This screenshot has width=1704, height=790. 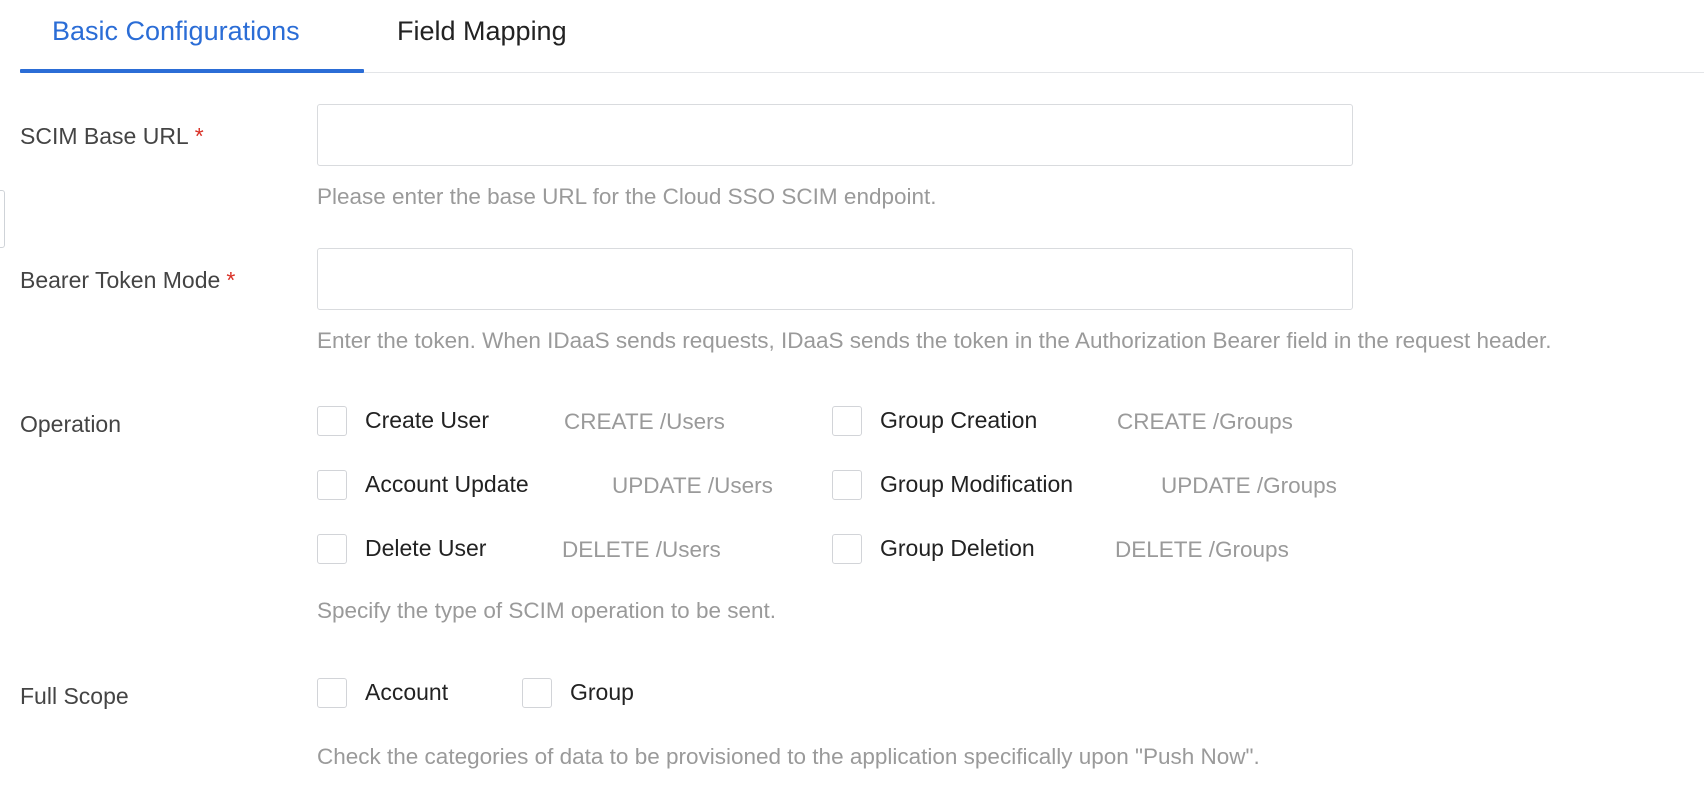 What do you see at coordinates (2, 219) in the screenshot?
I see `side-panel-handle` at bounding box center [2, 219].